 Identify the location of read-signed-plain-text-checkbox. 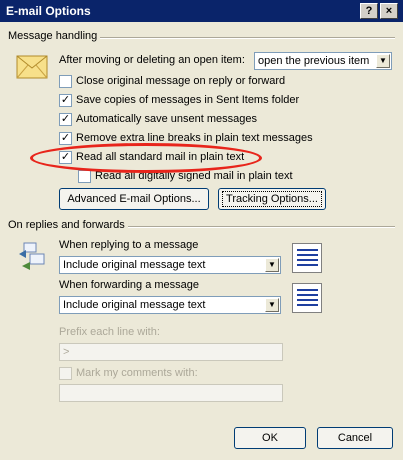
(84, 176).